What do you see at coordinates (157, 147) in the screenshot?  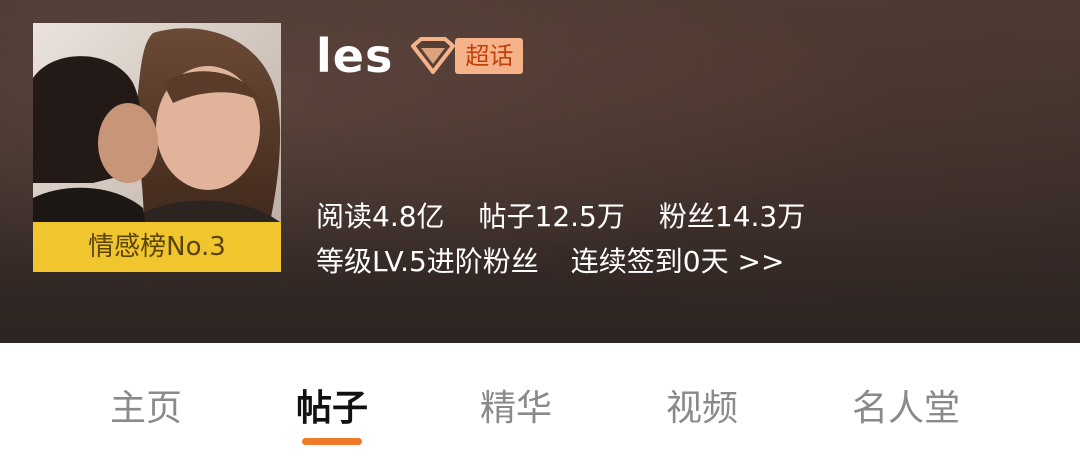 I see `topic-cover-image: 情感榜No.3` at bounding box center [157, 147].